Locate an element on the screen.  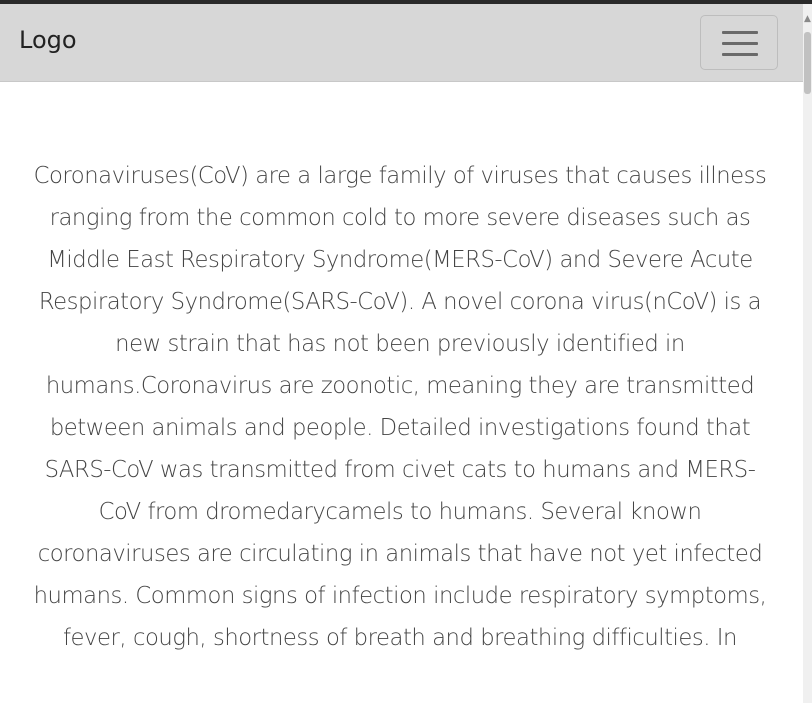
navbar-toggler-button is located at coordinates (739, 42).